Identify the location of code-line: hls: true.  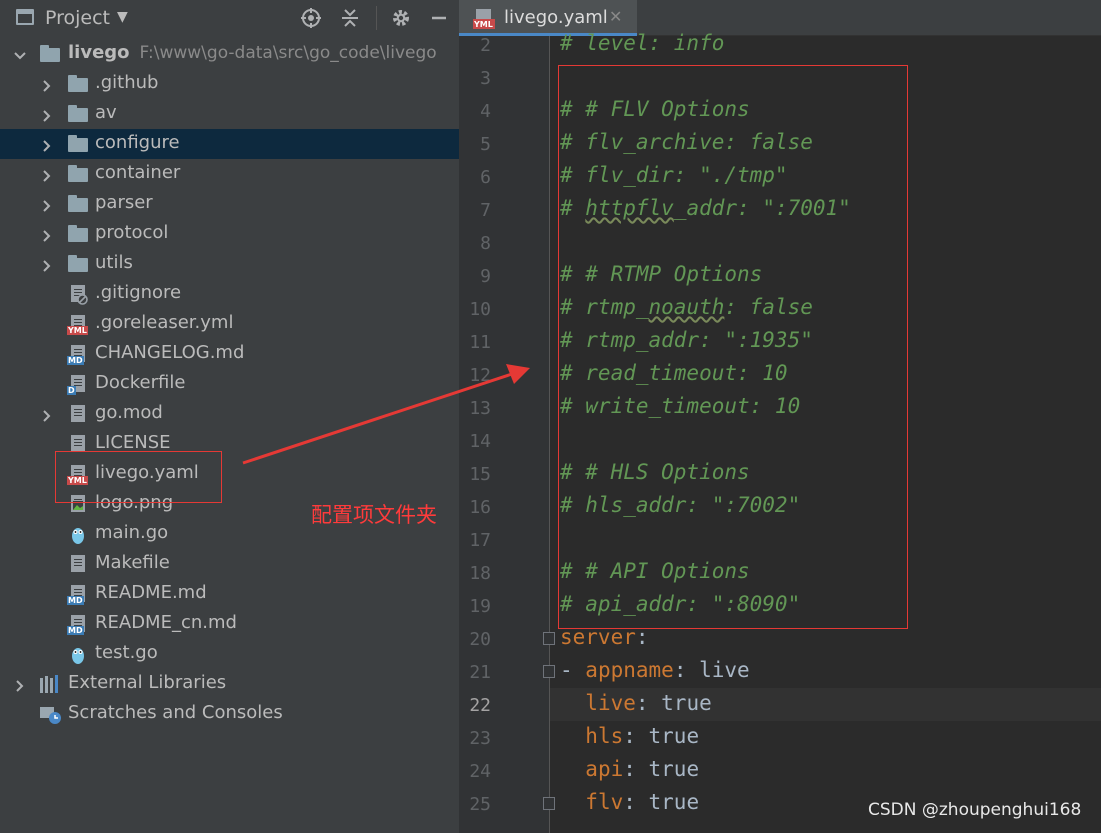
(629, 736).